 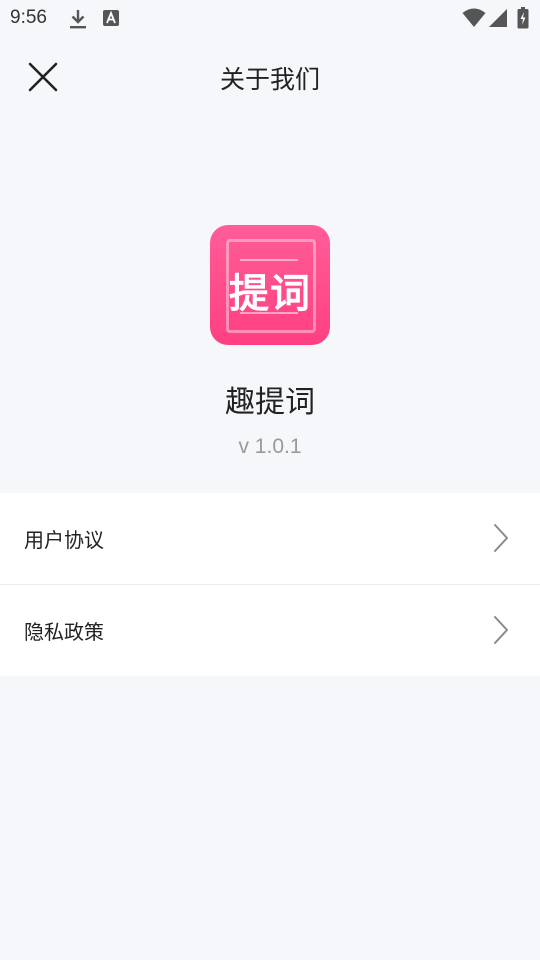 I want to click on menu-item-user-agreement: 用户协议, so click(x=270, y=538).